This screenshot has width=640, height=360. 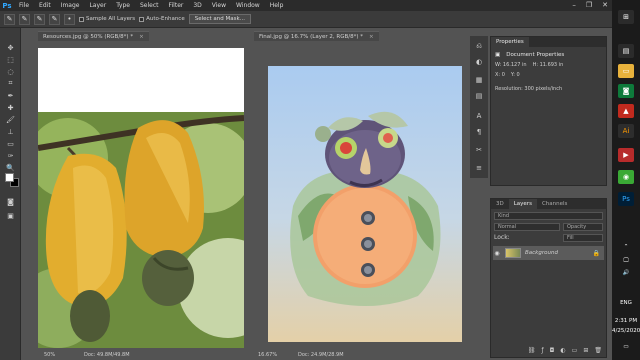 What do you see at coordinates (626, 273) in the screenshot?
I see `volume-icon: 🔊` at bounding box center [626, 273].